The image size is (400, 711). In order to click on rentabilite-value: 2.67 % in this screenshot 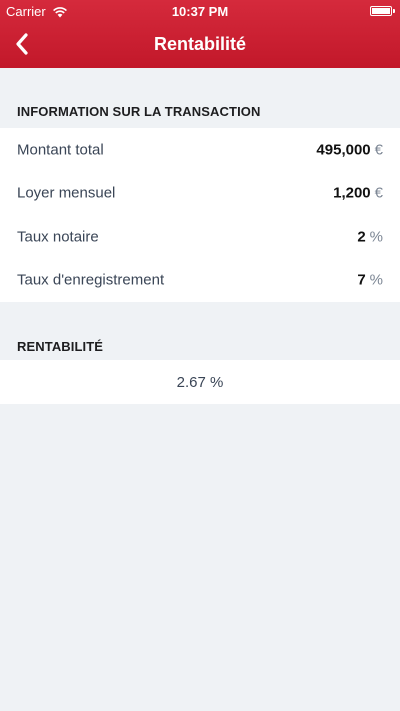, I will do `click(200, 382)`.